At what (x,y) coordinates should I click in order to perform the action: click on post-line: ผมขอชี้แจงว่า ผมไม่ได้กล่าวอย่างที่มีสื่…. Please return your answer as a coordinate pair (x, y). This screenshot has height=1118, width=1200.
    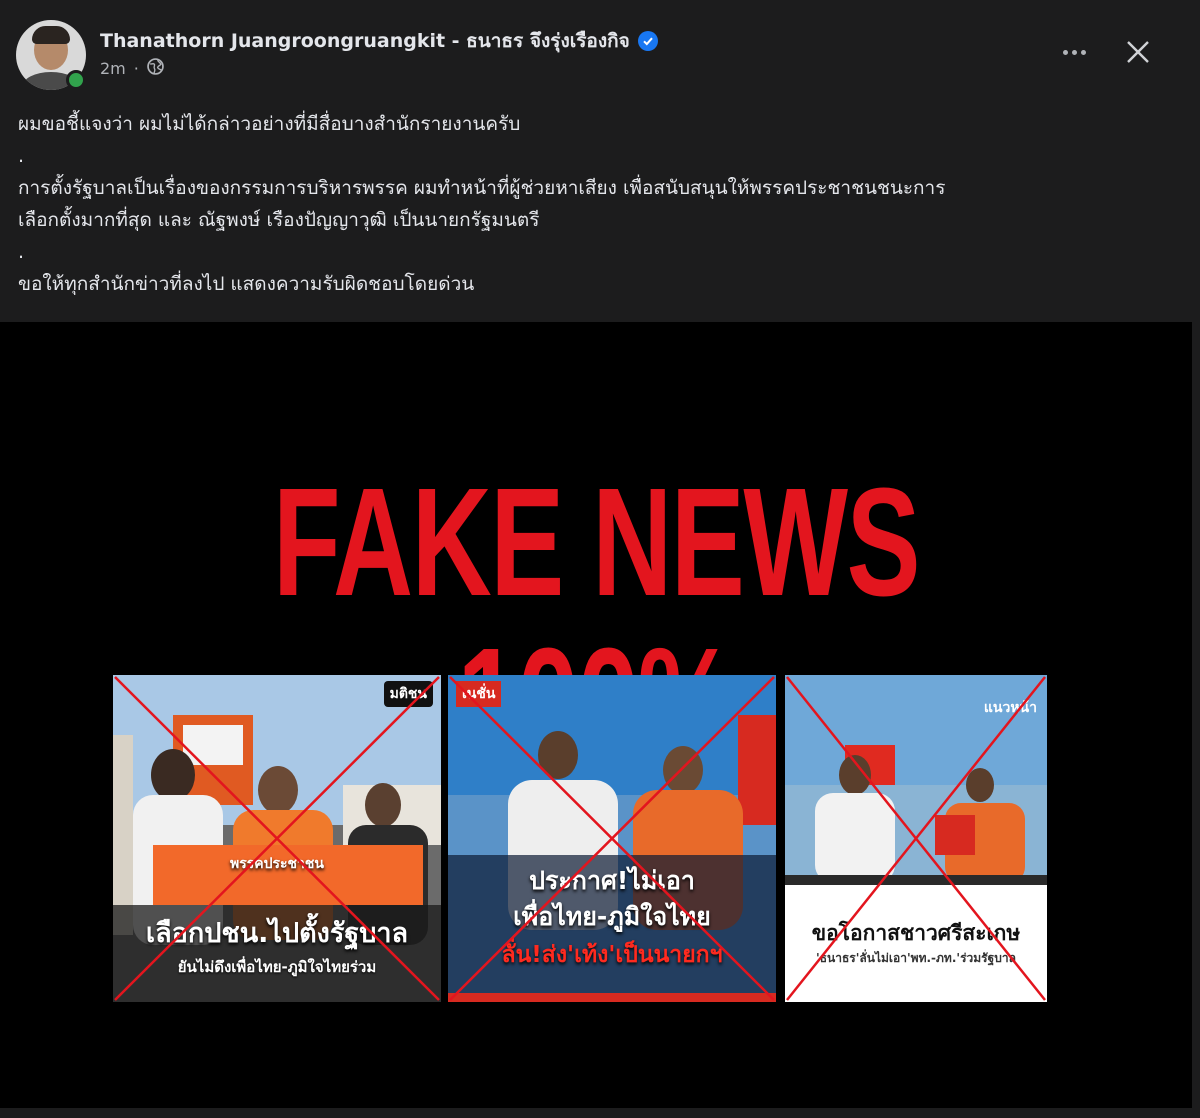
    Looking at the image, I should click on (269, 124).